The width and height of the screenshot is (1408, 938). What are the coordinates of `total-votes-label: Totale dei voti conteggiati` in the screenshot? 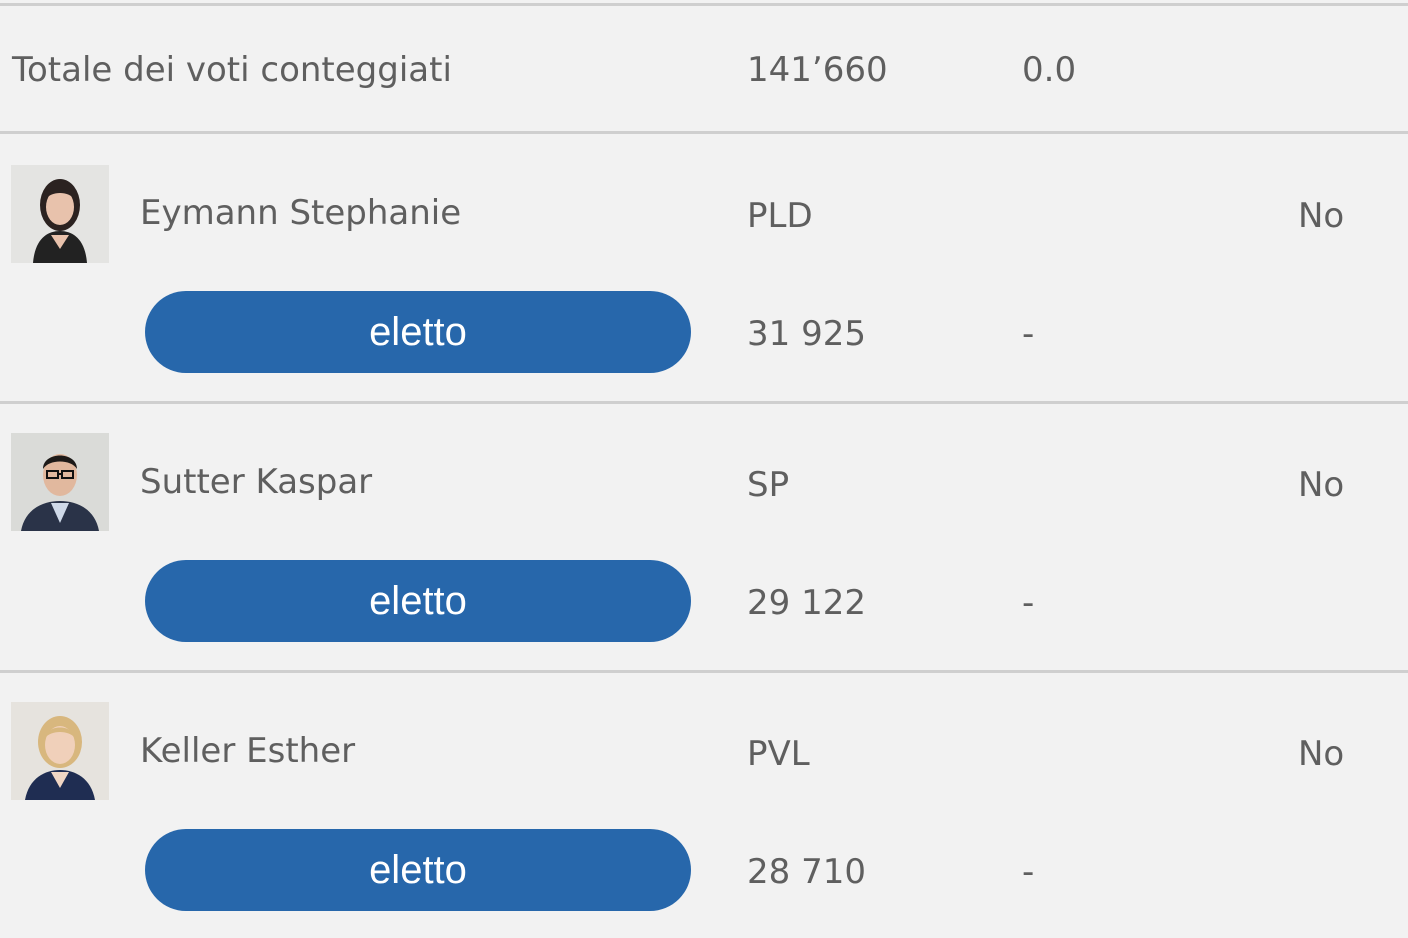 It's located at (232, 70).